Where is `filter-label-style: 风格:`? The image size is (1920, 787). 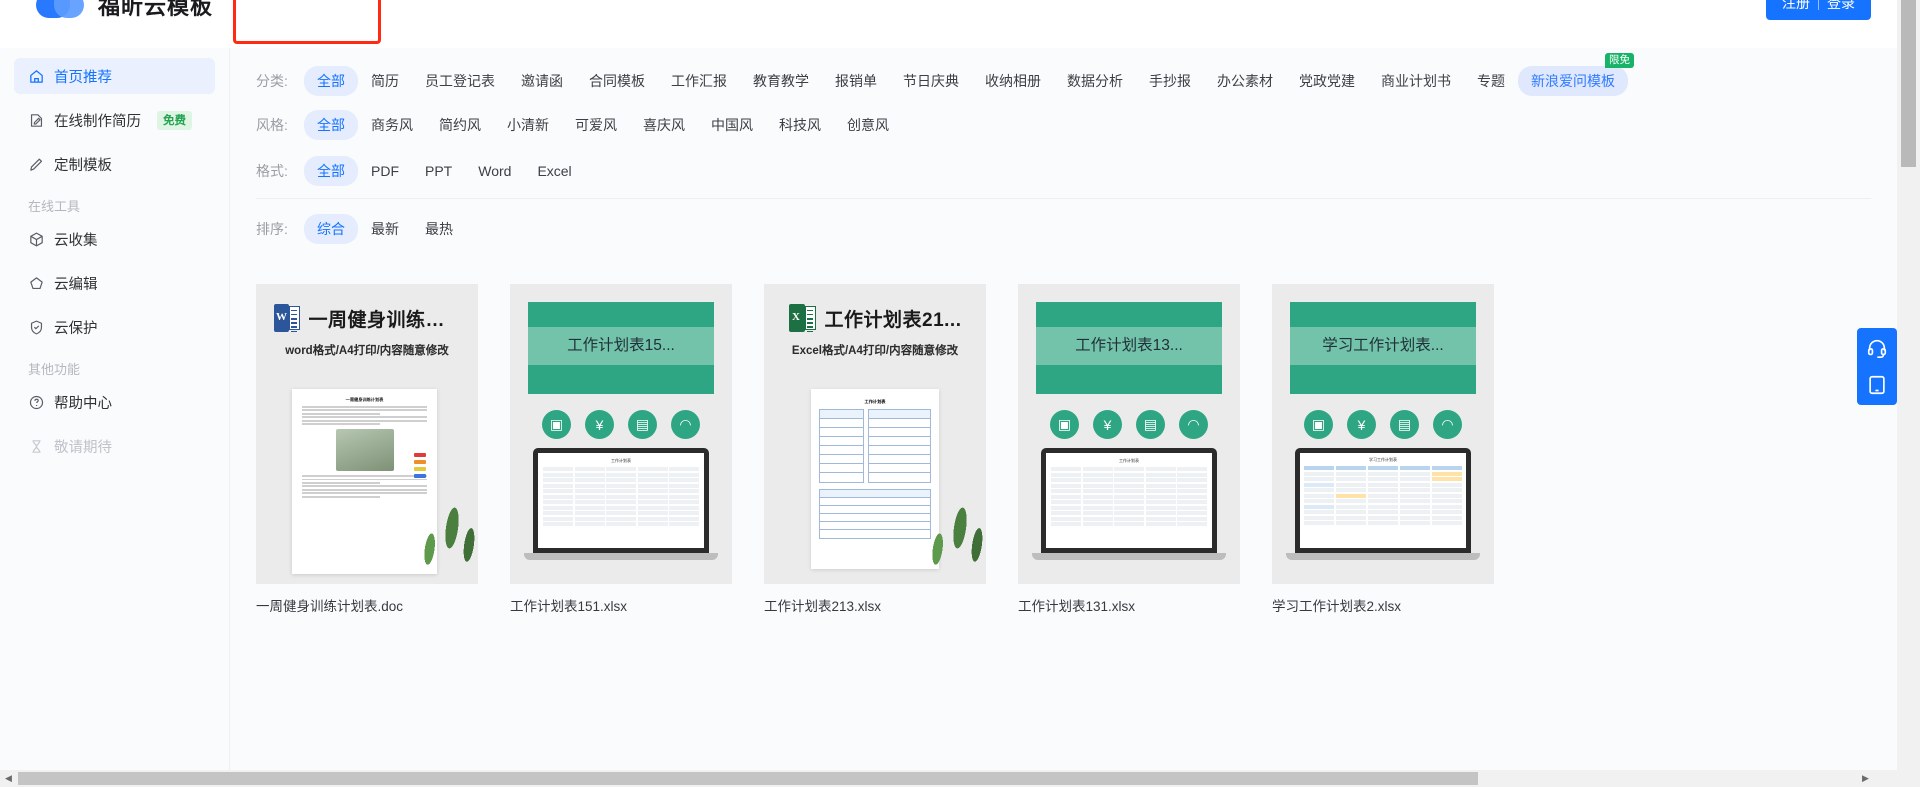 filter-label-style: 风格: is located at coordinates (272, 125).